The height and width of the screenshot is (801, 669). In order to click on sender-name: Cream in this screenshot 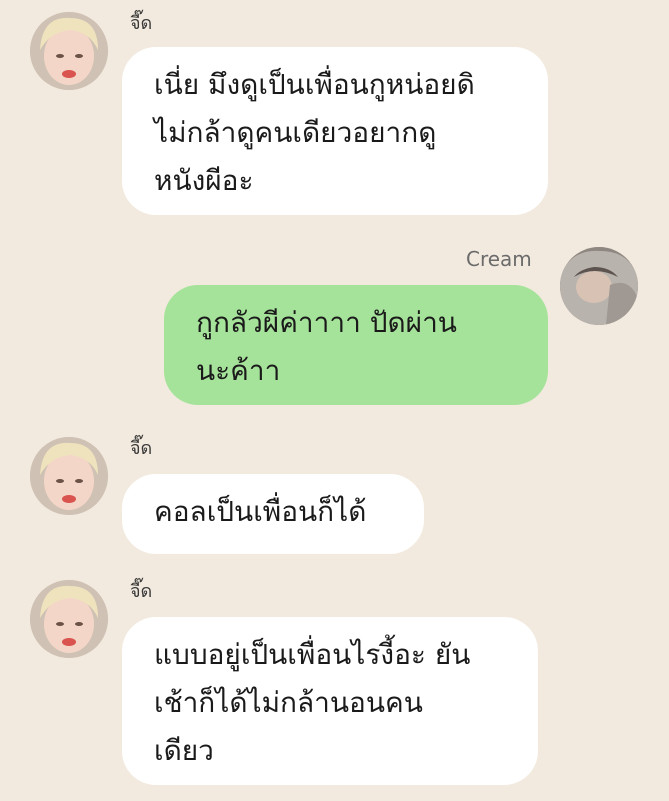, I will do `click(499, 259)`.